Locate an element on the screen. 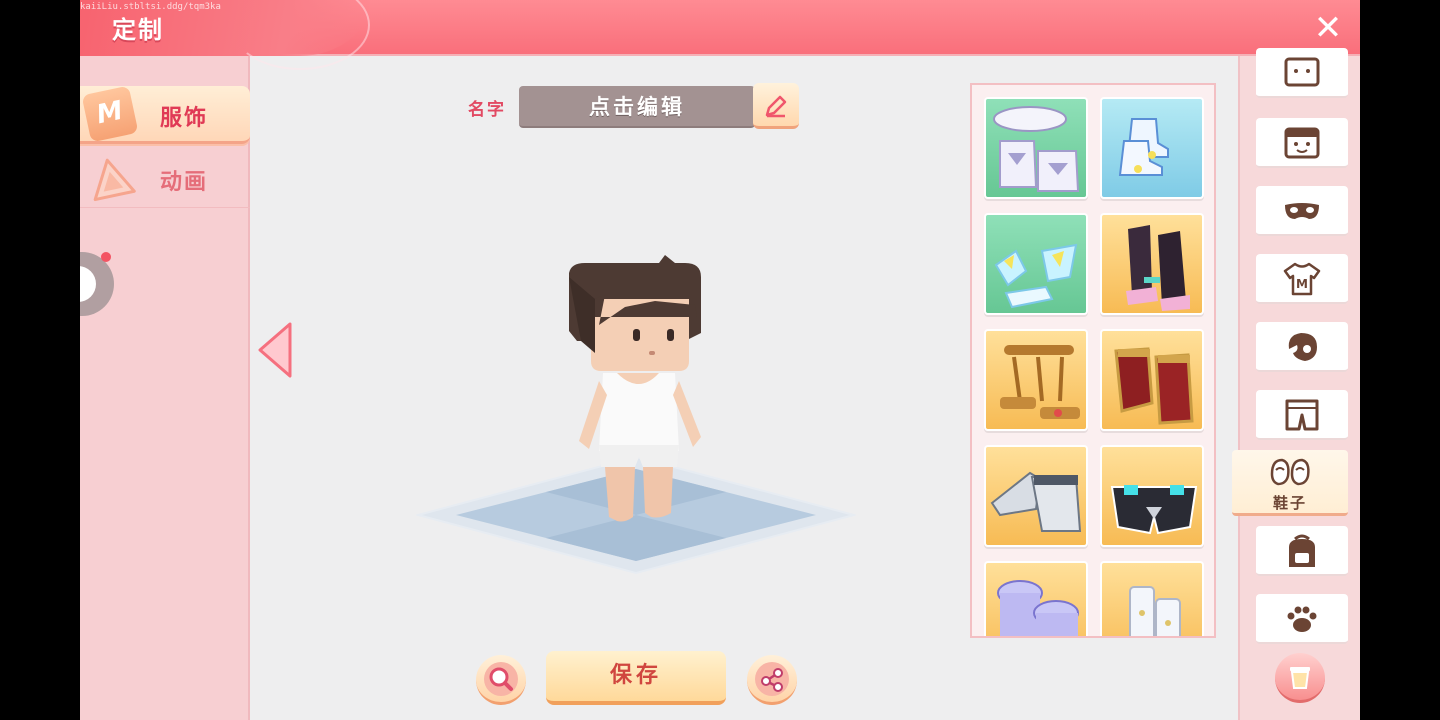  category-pants is located at coordinates (1302, 415).